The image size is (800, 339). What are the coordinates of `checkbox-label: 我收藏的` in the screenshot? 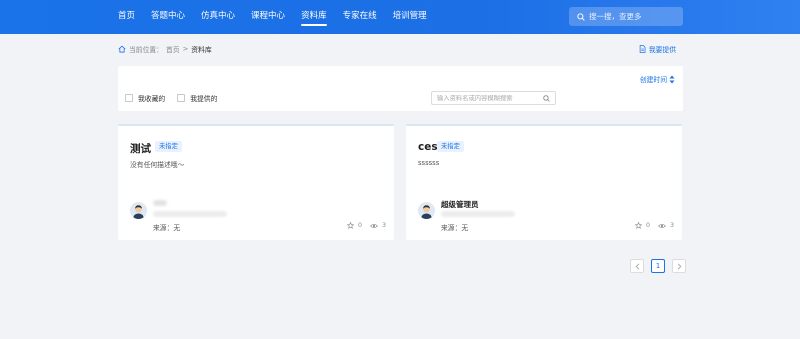 It's located at (152, 99).